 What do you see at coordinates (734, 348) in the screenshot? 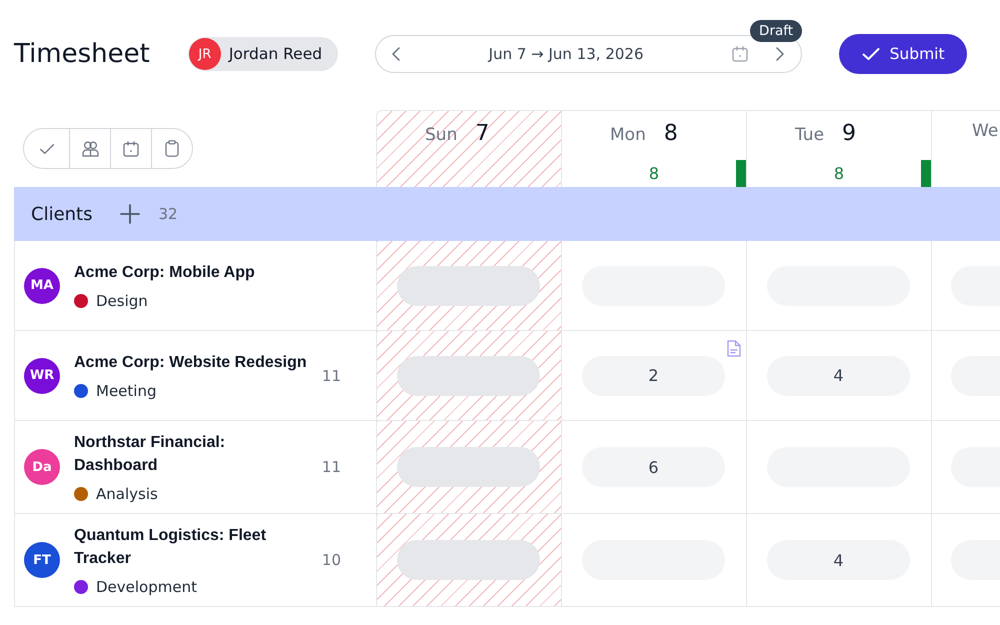
I see `note-icon` at bounding box center [734, 348].